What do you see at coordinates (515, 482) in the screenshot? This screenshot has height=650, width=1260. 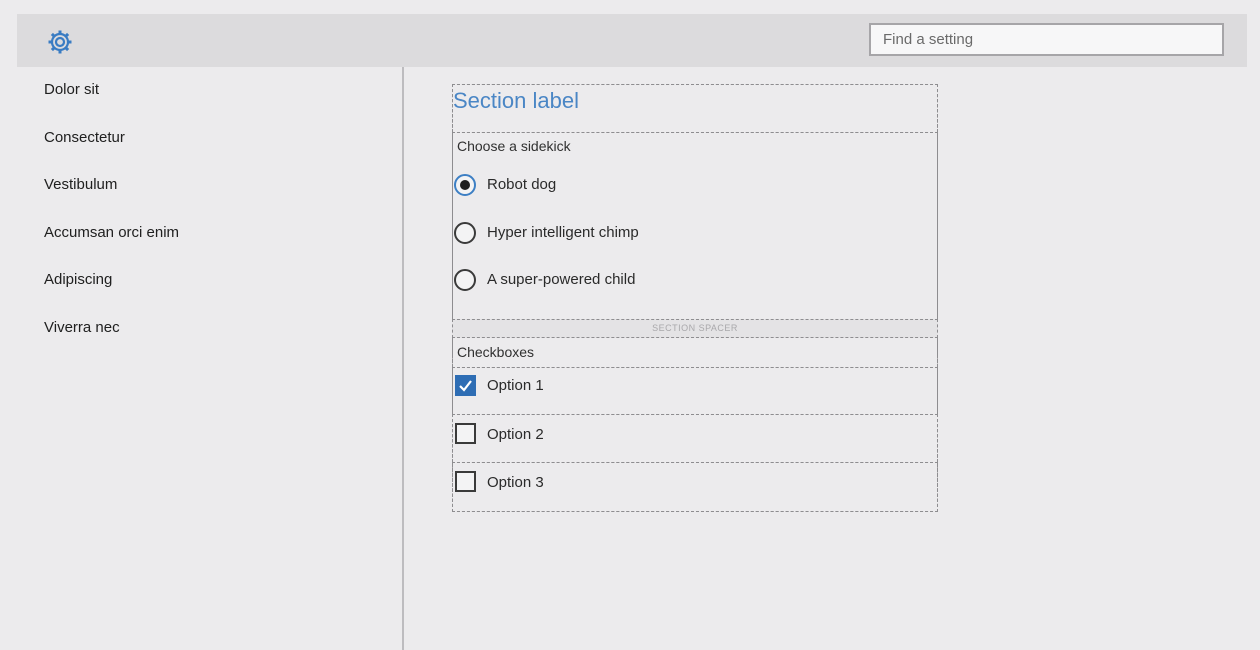 I see `checkbox-label-option-3: Option 3` at bounding box center [515, 482].